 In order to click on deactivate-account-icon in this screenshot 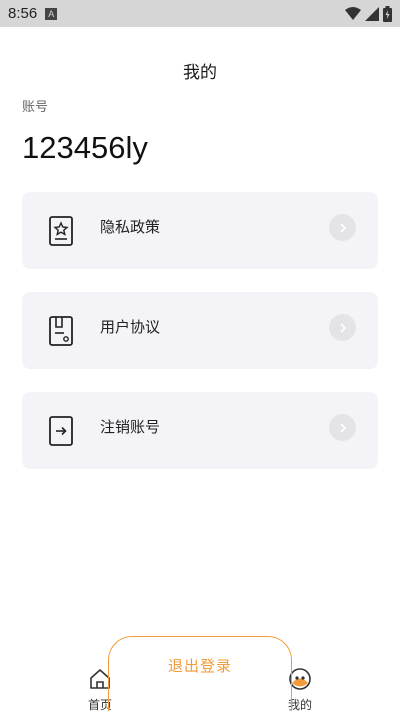, I will do `click(61, 431)`.